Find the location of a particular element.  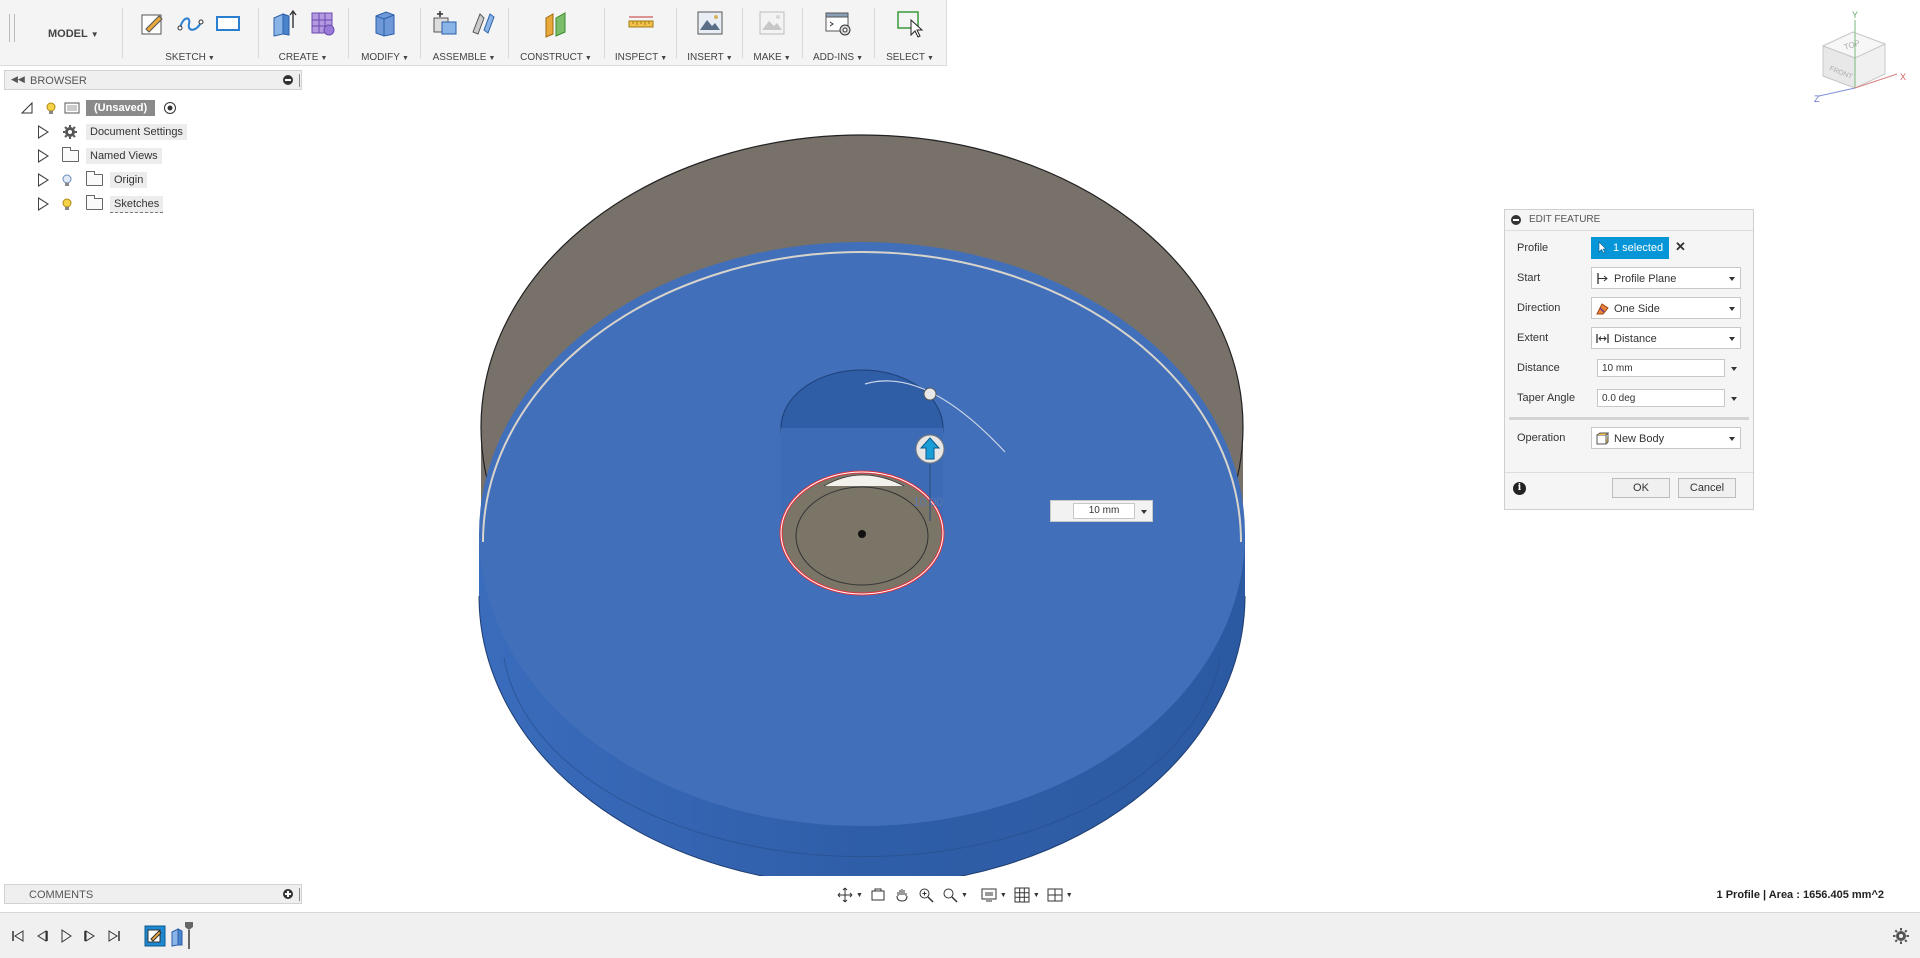

spline-icon is located at coordinates (190, 23).